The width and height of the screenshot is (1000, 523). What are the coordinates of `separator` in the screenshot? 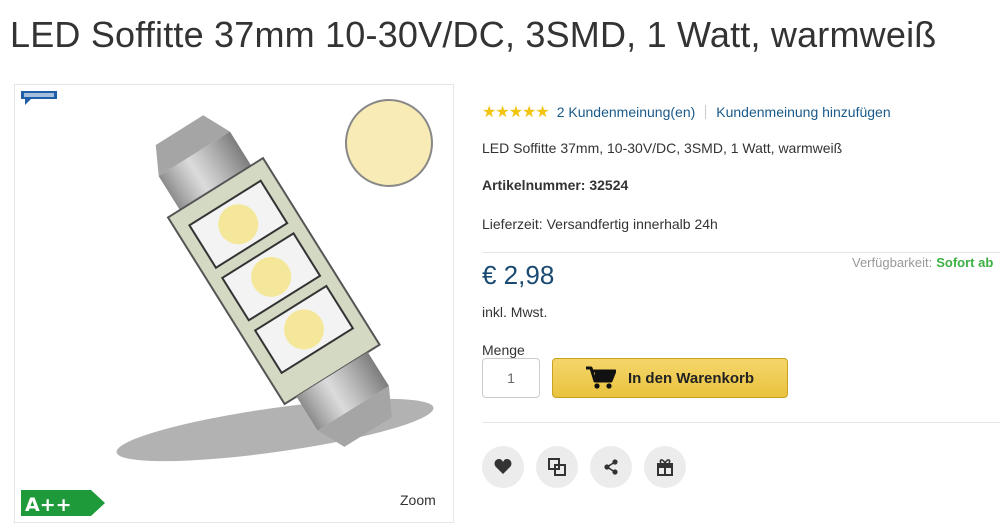 It's located at (706, 112).